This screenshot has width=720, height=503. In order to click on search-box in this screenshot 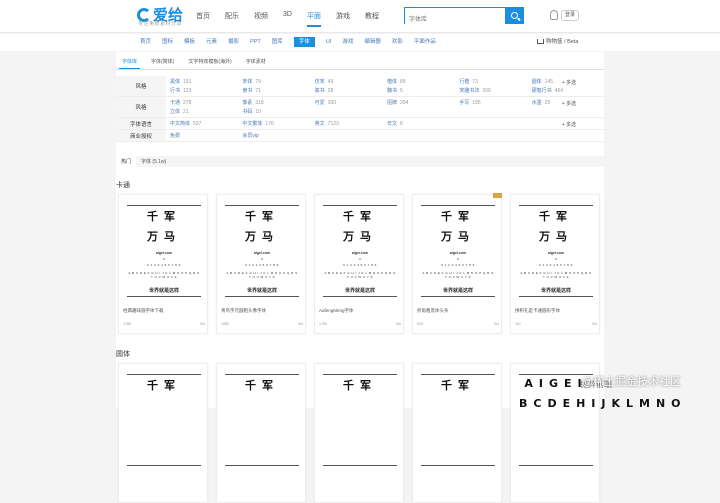, I will do `click(464, 17)`.